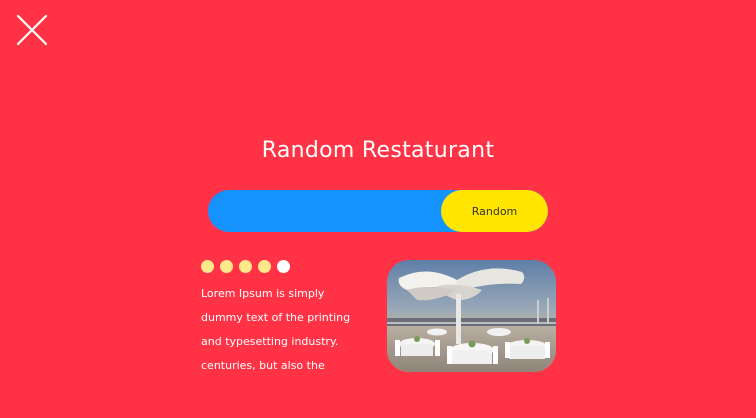 The height and width of the screenshot is (418, 756). Describe the element at coordinates (263, 365) in the screenshot. I see `description-line: centuries, but also the` at that location.